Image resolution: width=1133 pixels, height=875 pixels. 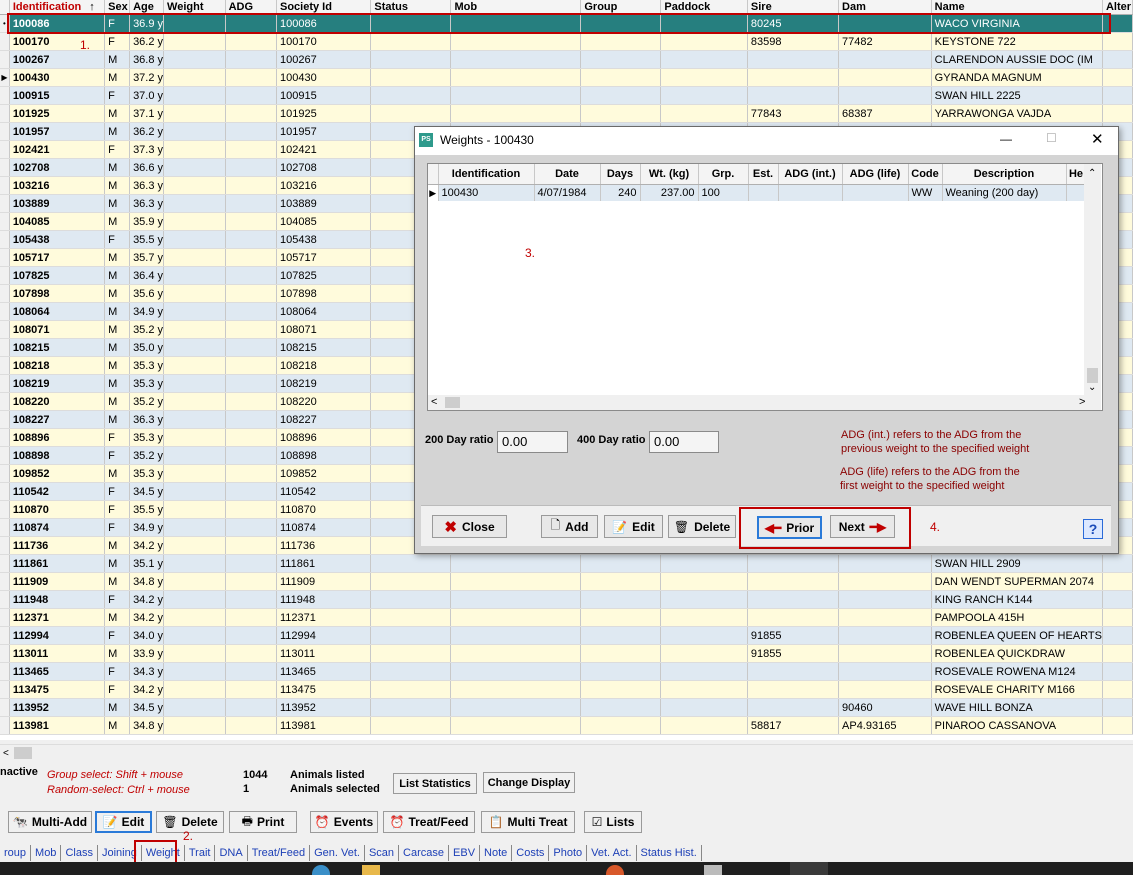 What do you see at coordinates (57, 383) in the screenshot?
I see `cell-identification: 108219` at bounding box center [57, 383].